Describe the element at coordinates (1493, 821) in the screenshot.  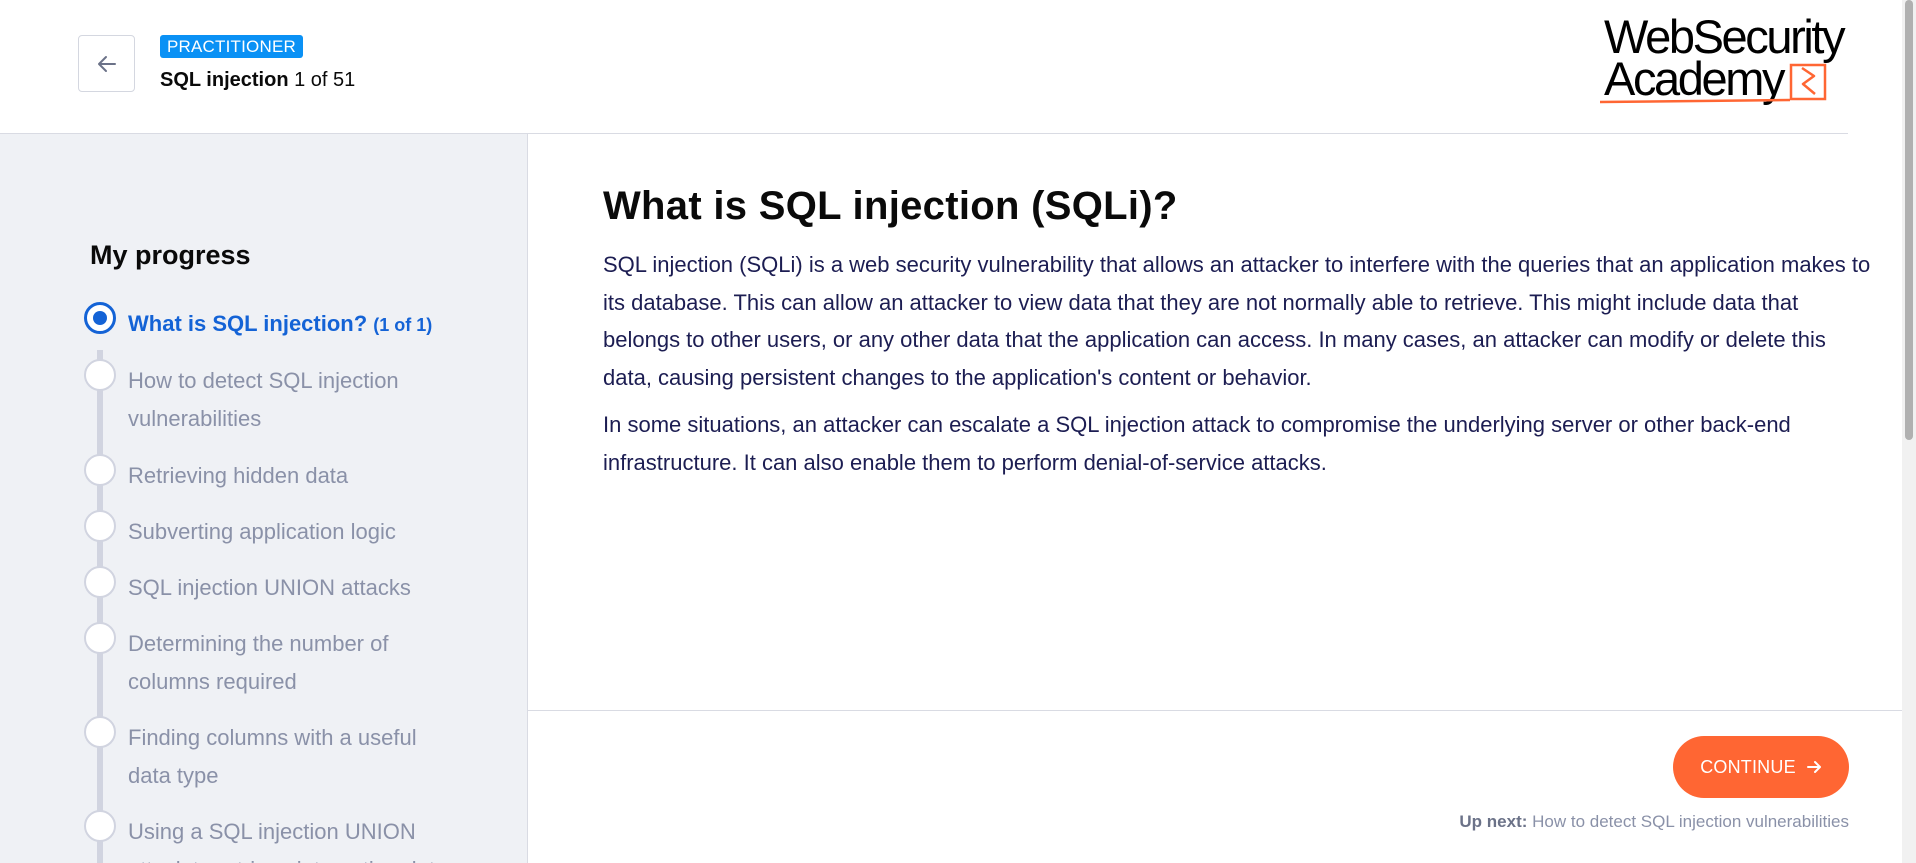
I see `up-next-label: Up next:` at that location.